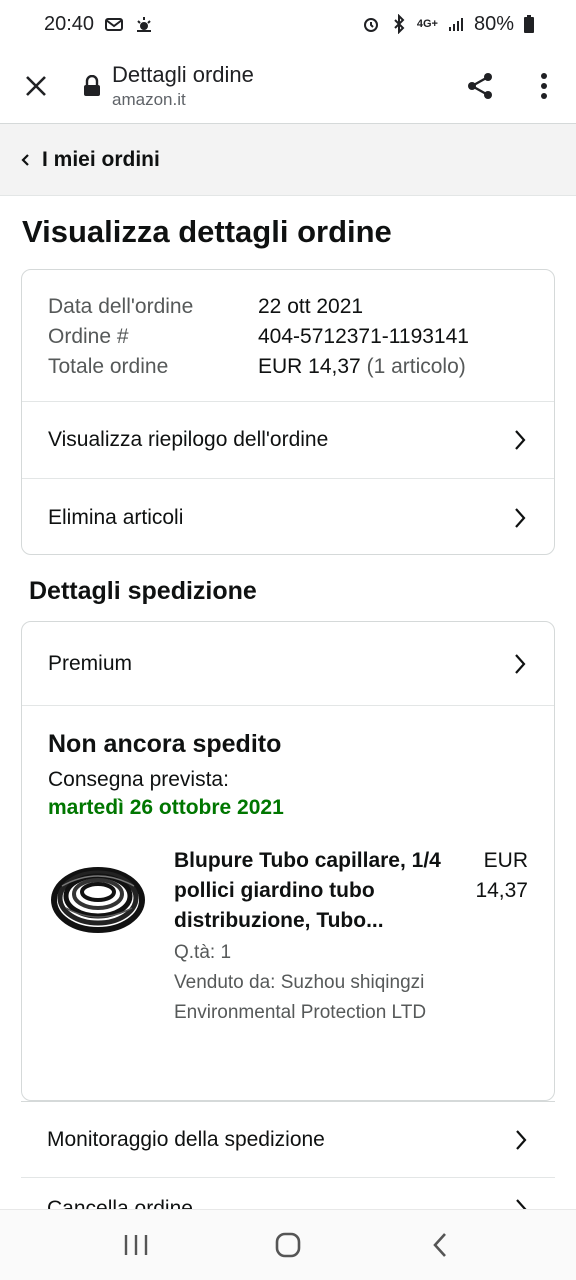 Image resolution: width=576 pixels, height=1280 pixels. Describe the element at coordinates (101, 159) in the screenshot. I see `breadcrumb-label: I miei ordini` at that location.